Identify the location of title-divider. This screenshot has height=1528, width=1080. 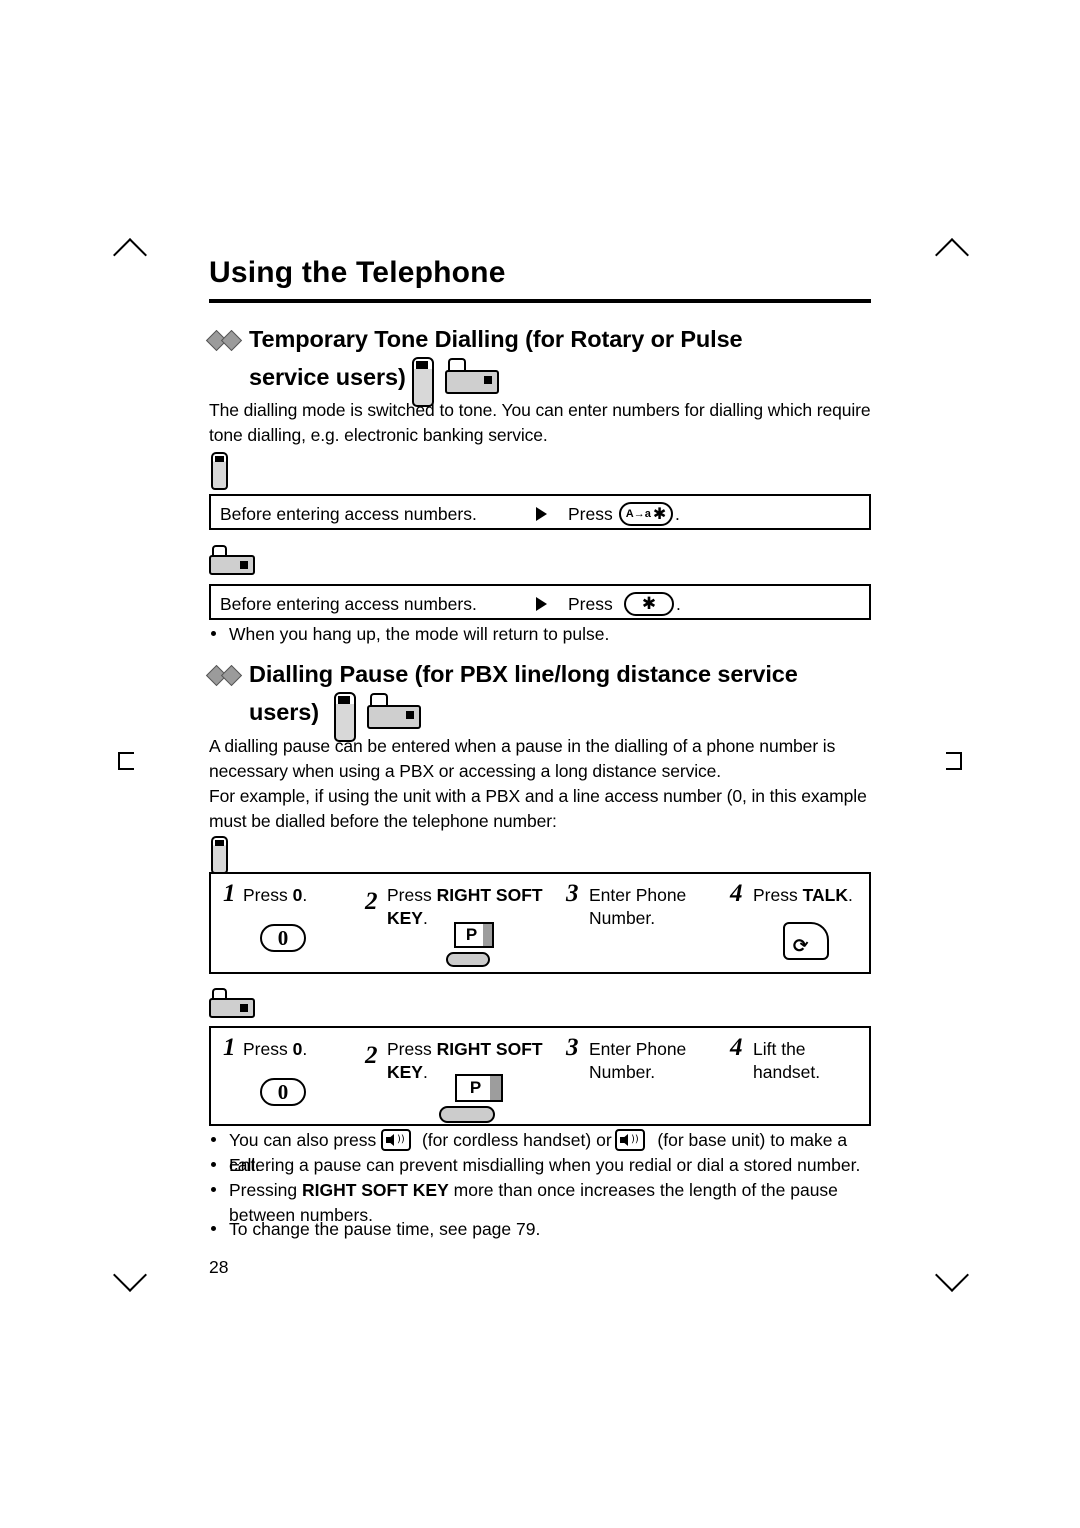
(540, 301).